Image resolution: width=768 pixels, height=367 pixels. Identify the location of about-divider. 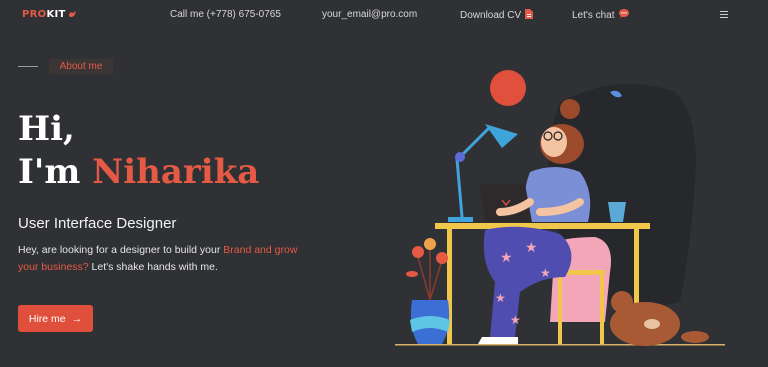
(28, 66).